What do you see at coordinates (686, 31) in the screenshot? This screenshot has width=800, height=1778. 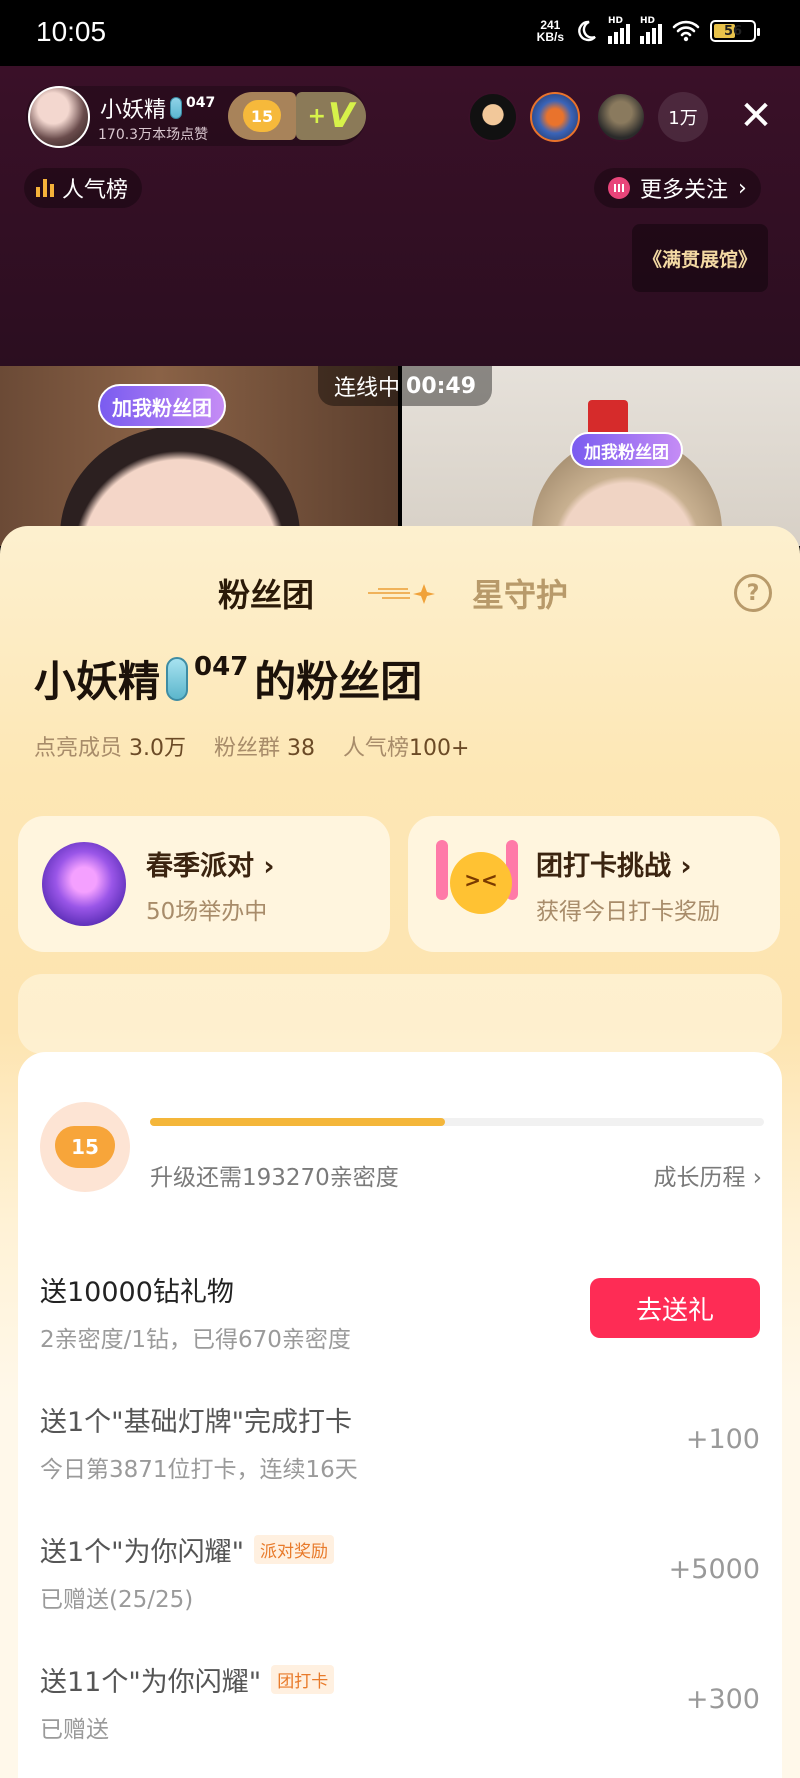 I see `wifi-icon` at bounding box center [686, 31].